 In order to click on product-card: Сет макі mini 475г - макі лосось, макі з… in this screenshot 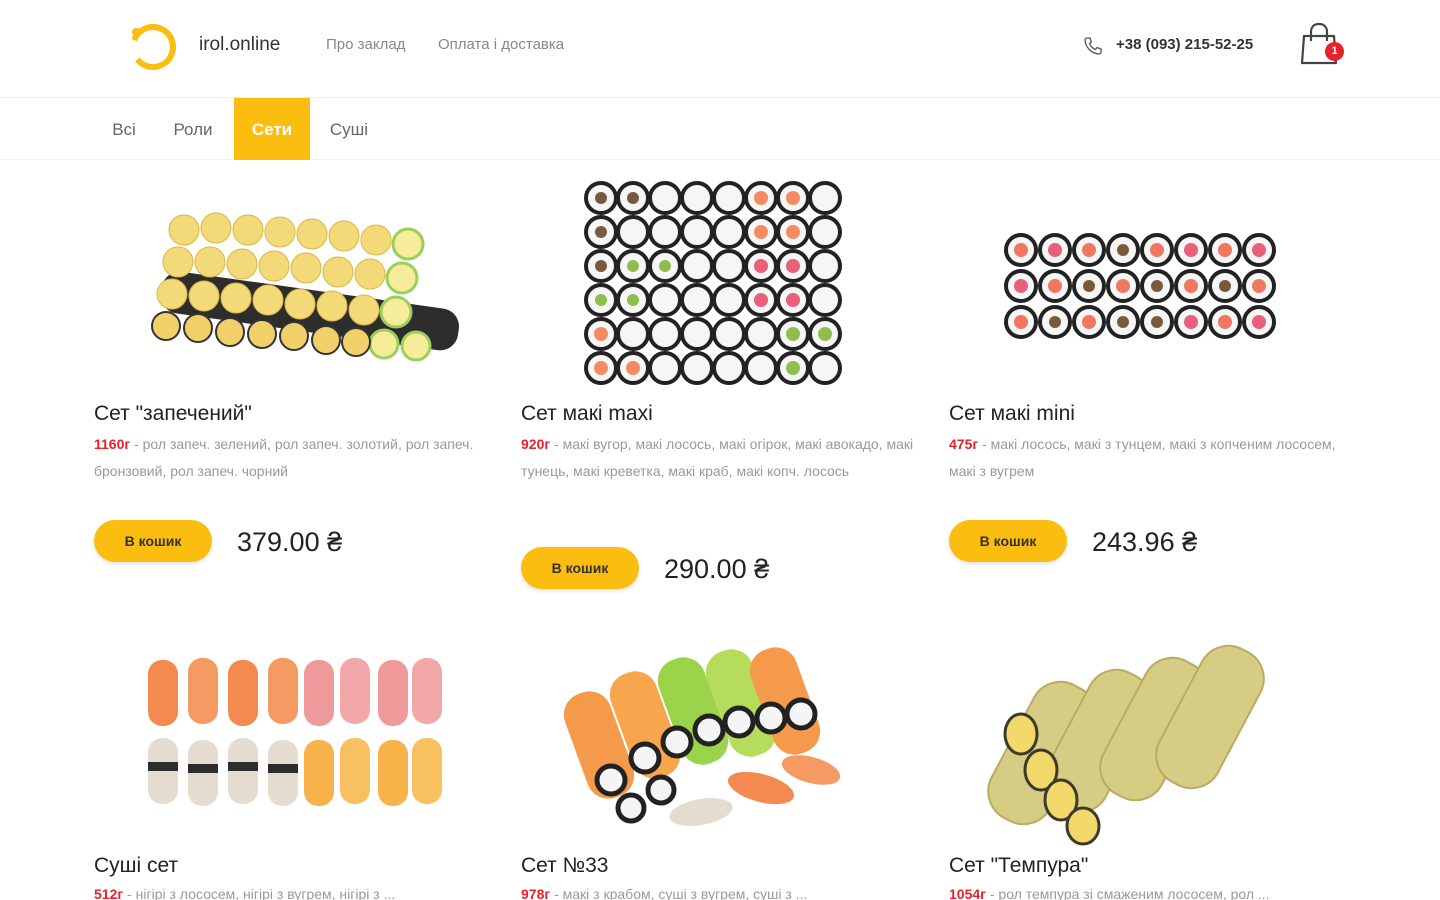, I will do `click(1149, 380)`.